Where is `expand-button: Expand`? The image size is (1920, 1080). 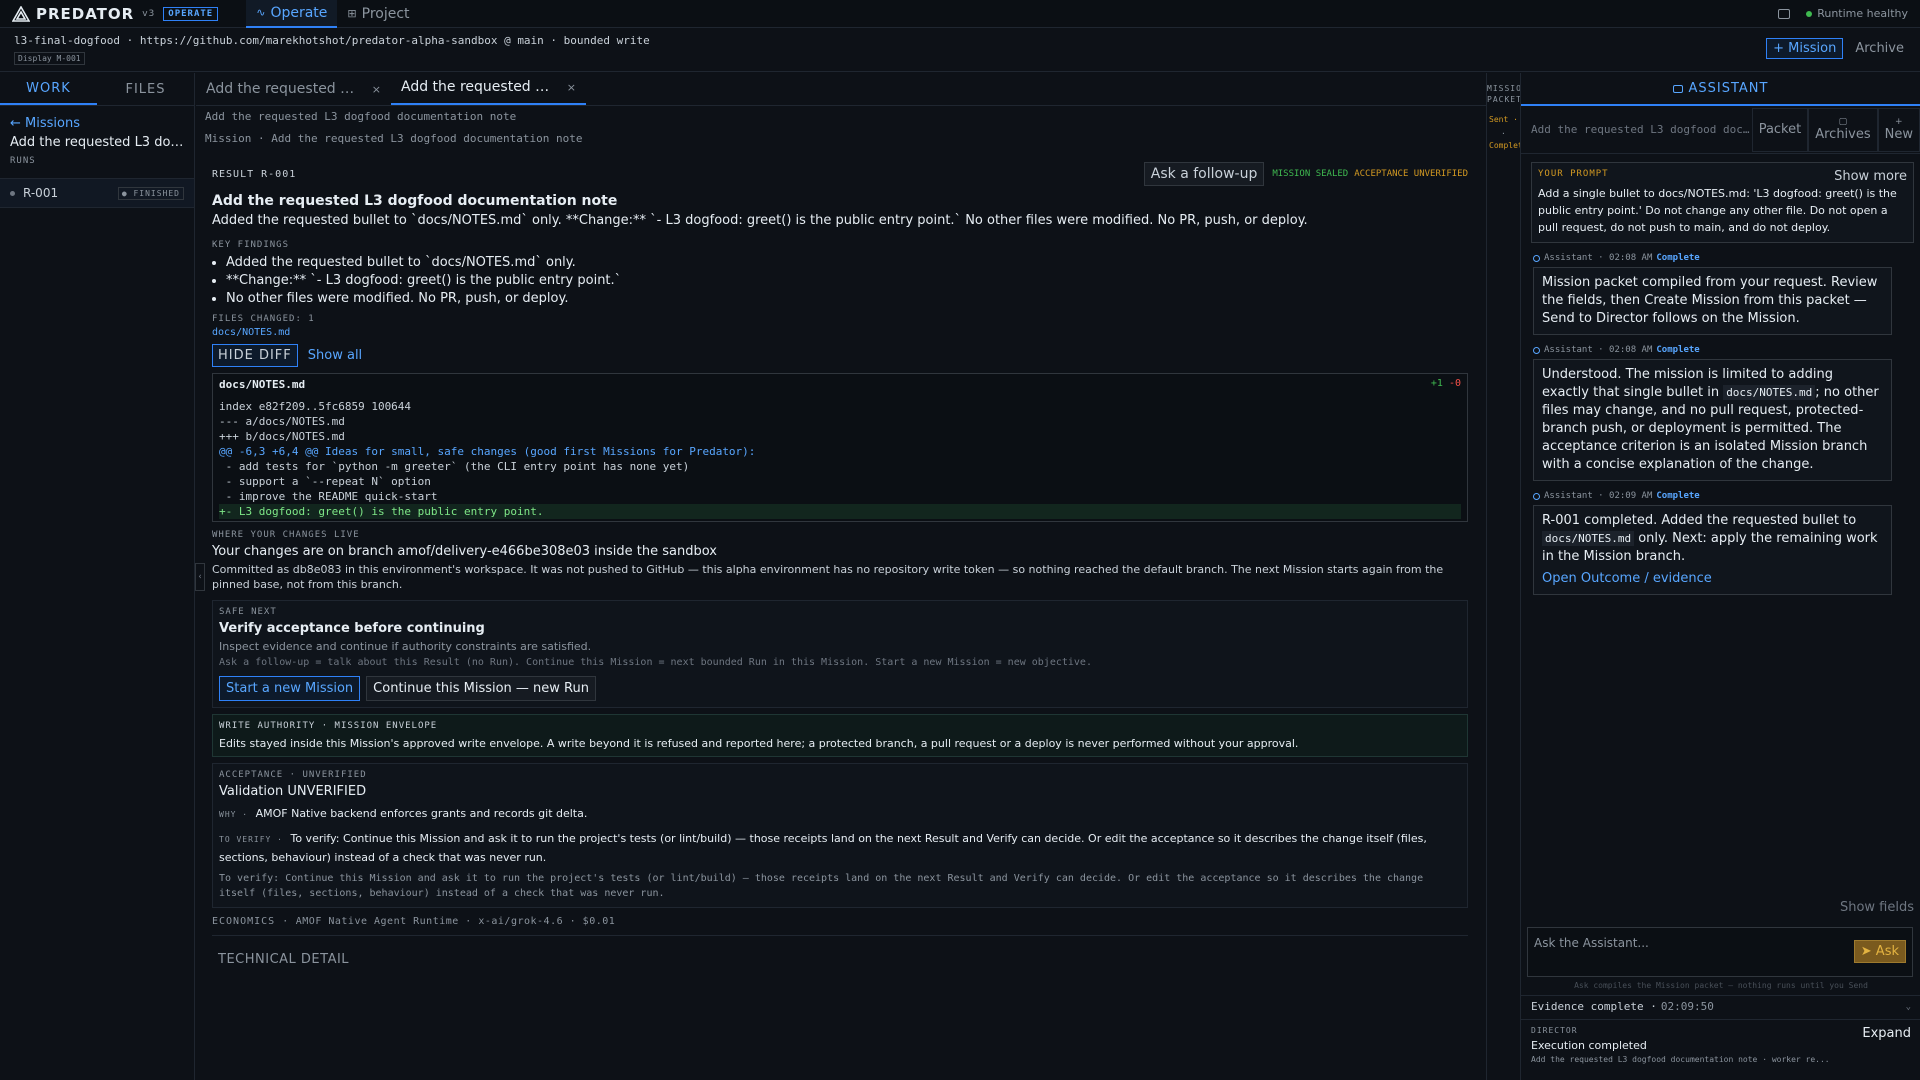
expand-button: Expand is located at coordinates (1886, 1033).